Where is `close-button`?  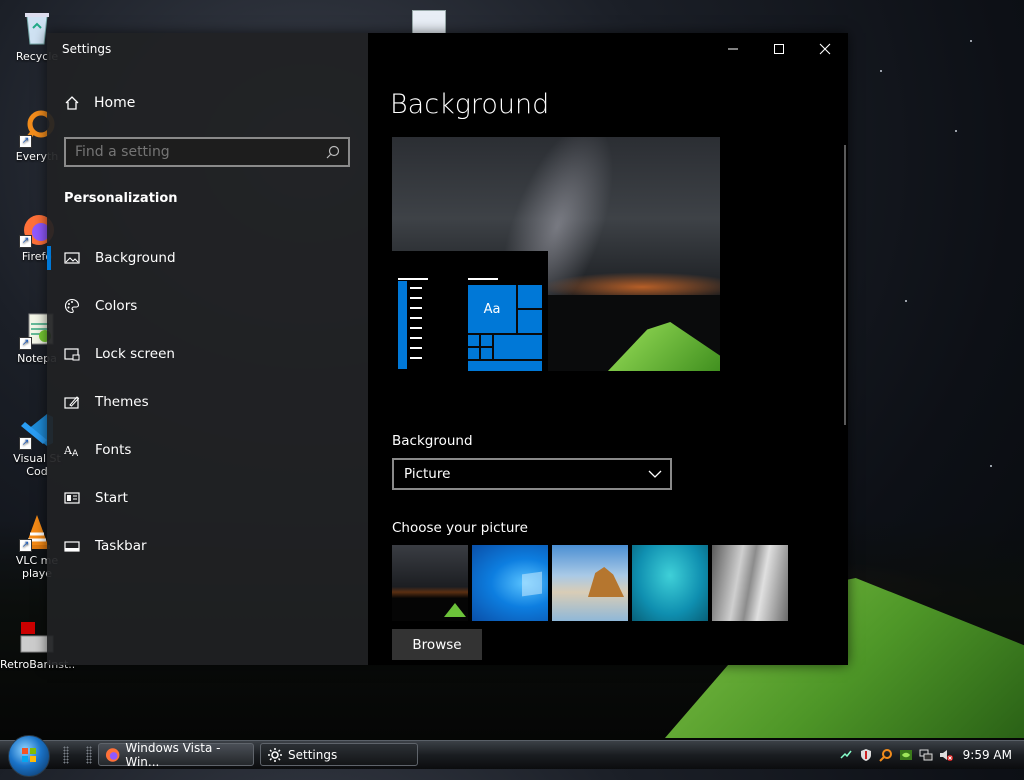
close-button is located at coordinates (825, 49).